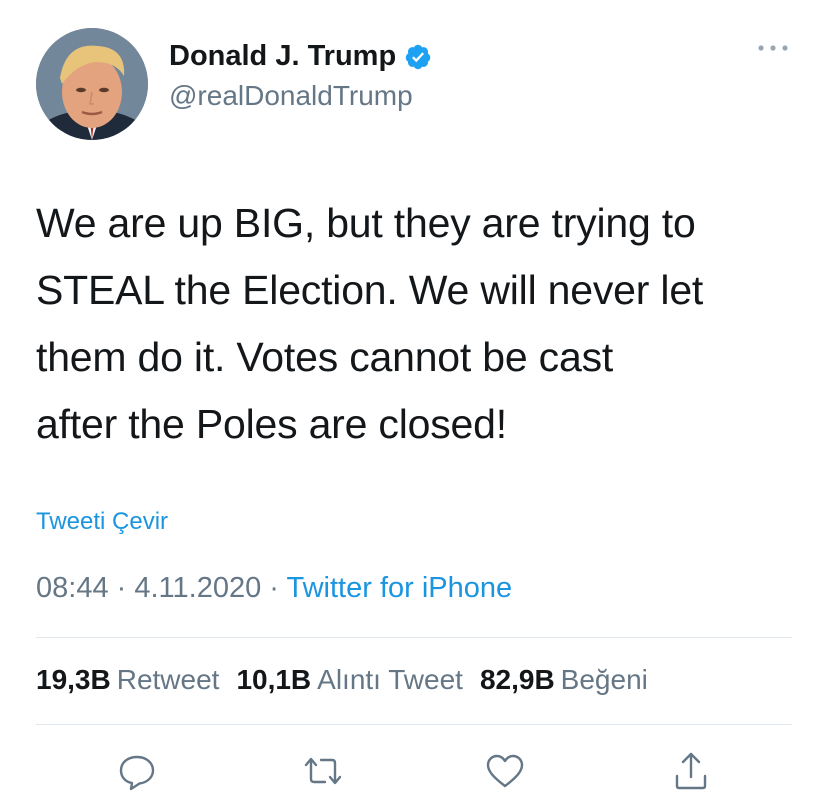  I want to click on verified-badge-icon, so click(418, 56).